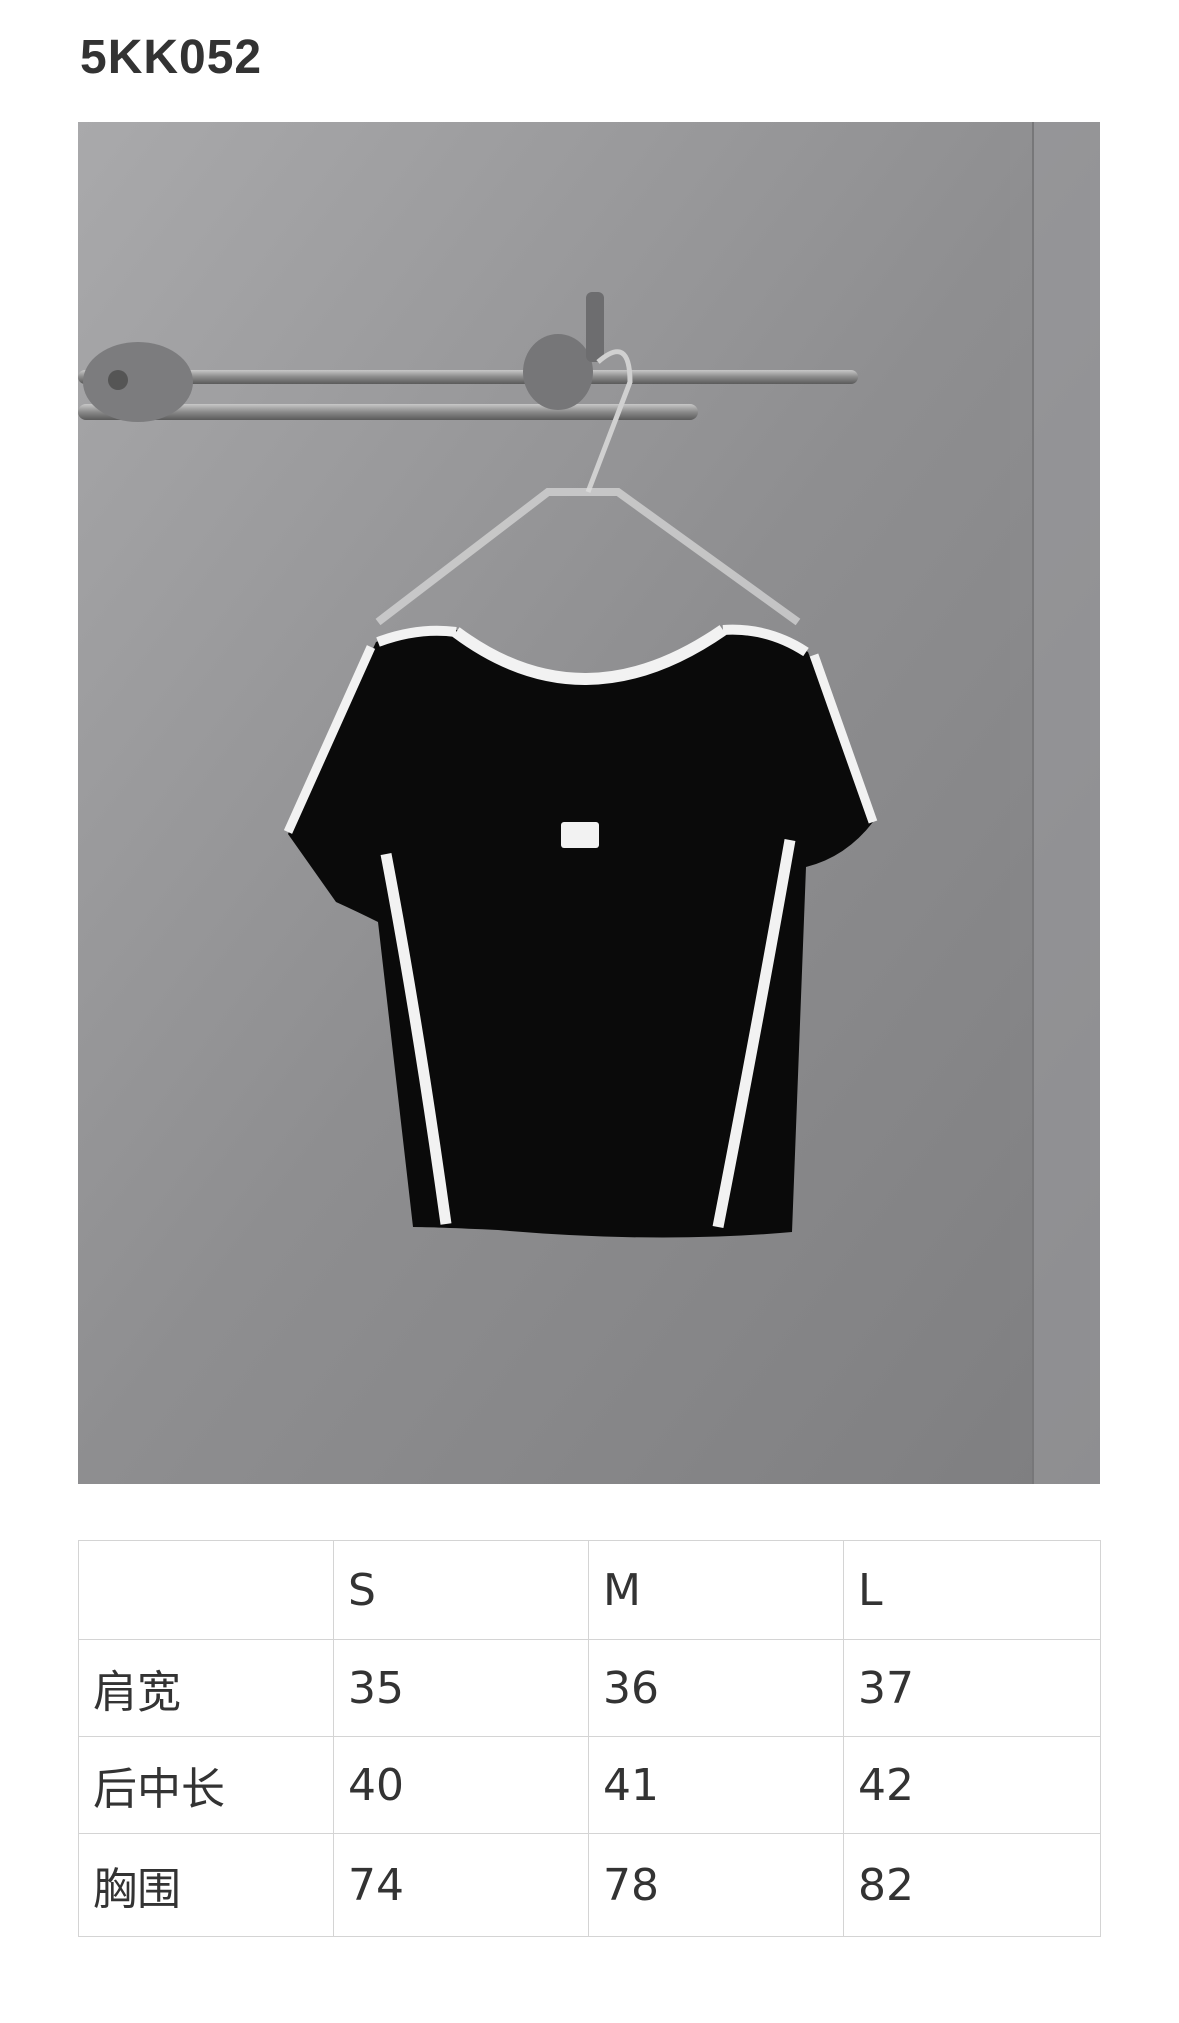 The height and width of the screenshot is (2023, 1179). What do you see at coordinates (972, 1785) in the screenshot?
I see `table-cell: 42` at bounding box center [972, 1785].